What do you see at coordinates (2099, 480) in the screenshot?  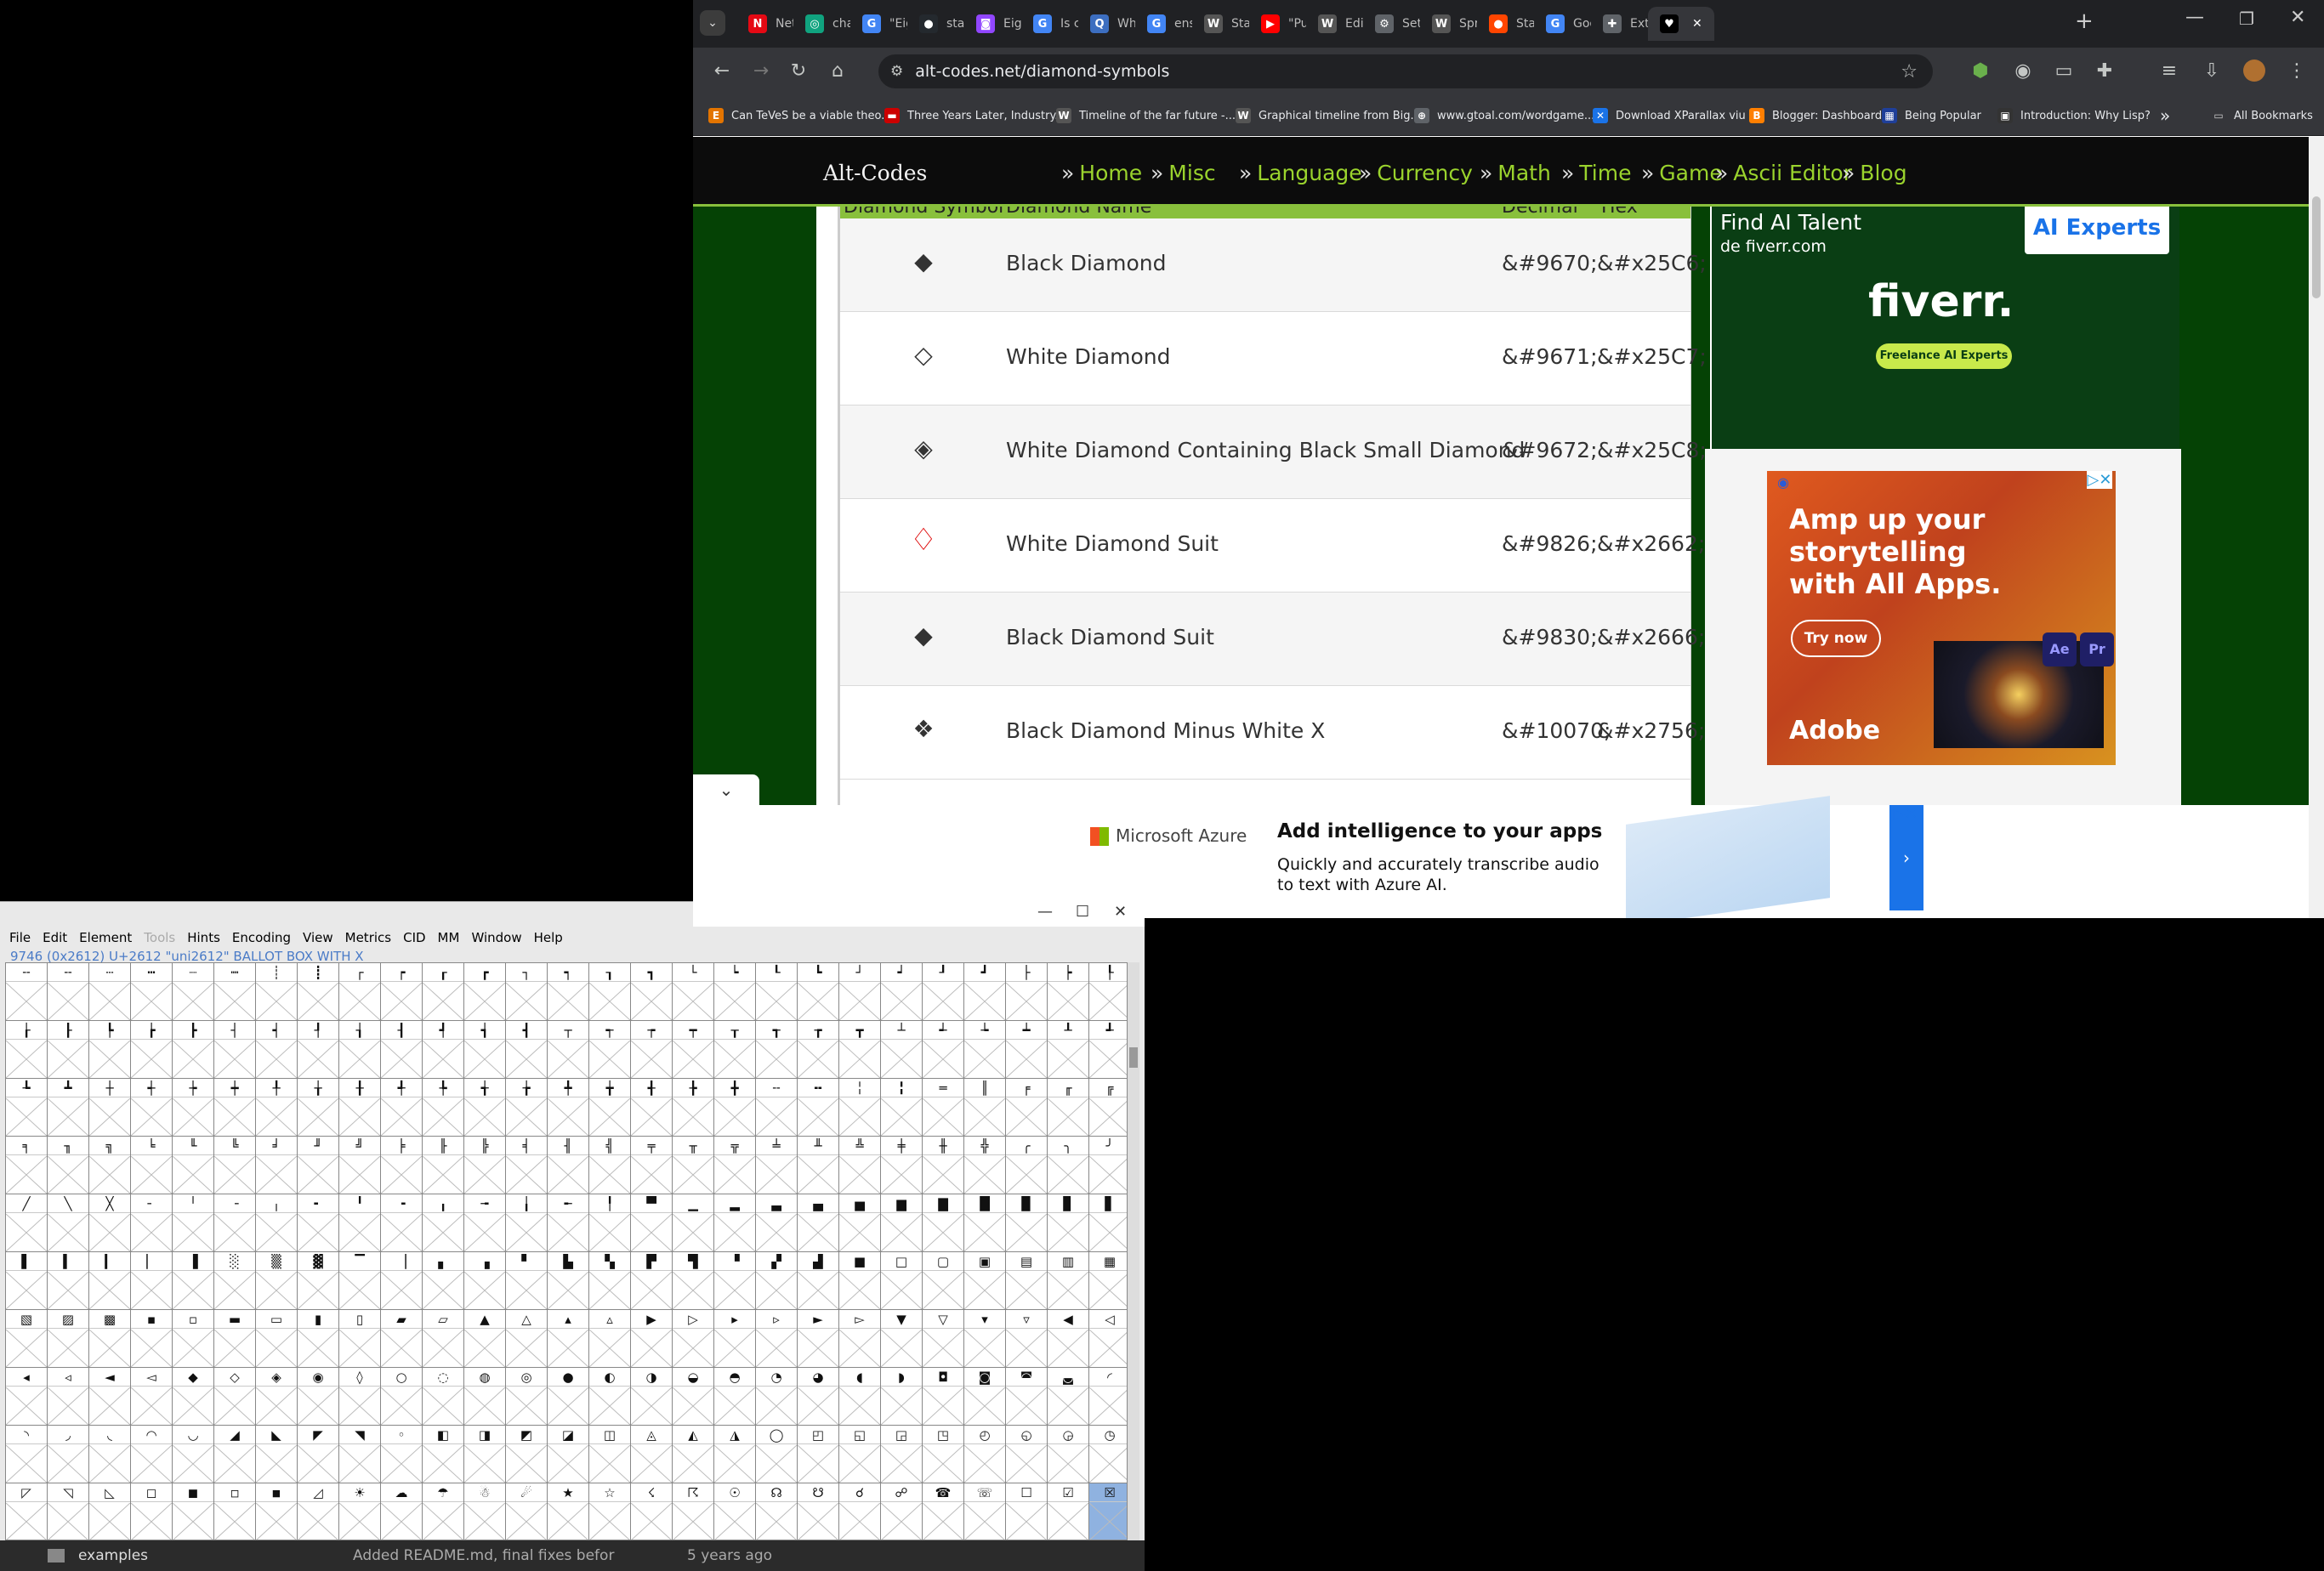 I see `ad-close-icon: ▷✕` at bounding box center [2099, 480].